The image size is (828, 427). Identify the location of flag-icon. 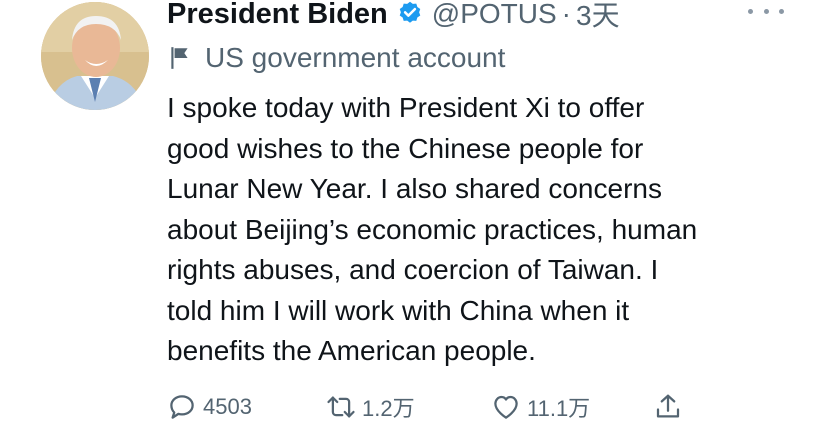
(180, 58).